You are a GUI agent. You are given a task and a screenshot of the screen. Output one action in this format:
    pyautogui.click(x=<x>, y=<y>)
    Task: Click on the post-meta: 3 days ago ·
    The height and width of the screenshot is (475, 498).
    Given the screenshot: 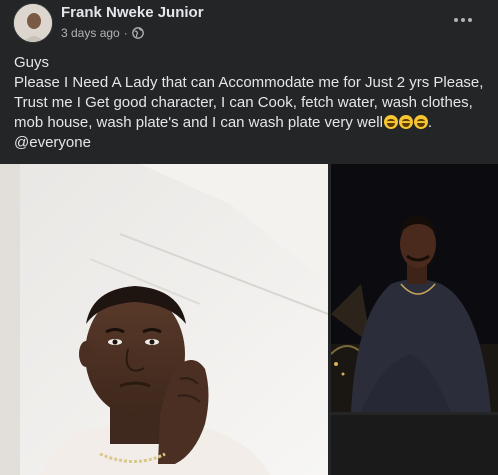 What is the action you would take?
    pyautogui.click(x=102, y=33)
    